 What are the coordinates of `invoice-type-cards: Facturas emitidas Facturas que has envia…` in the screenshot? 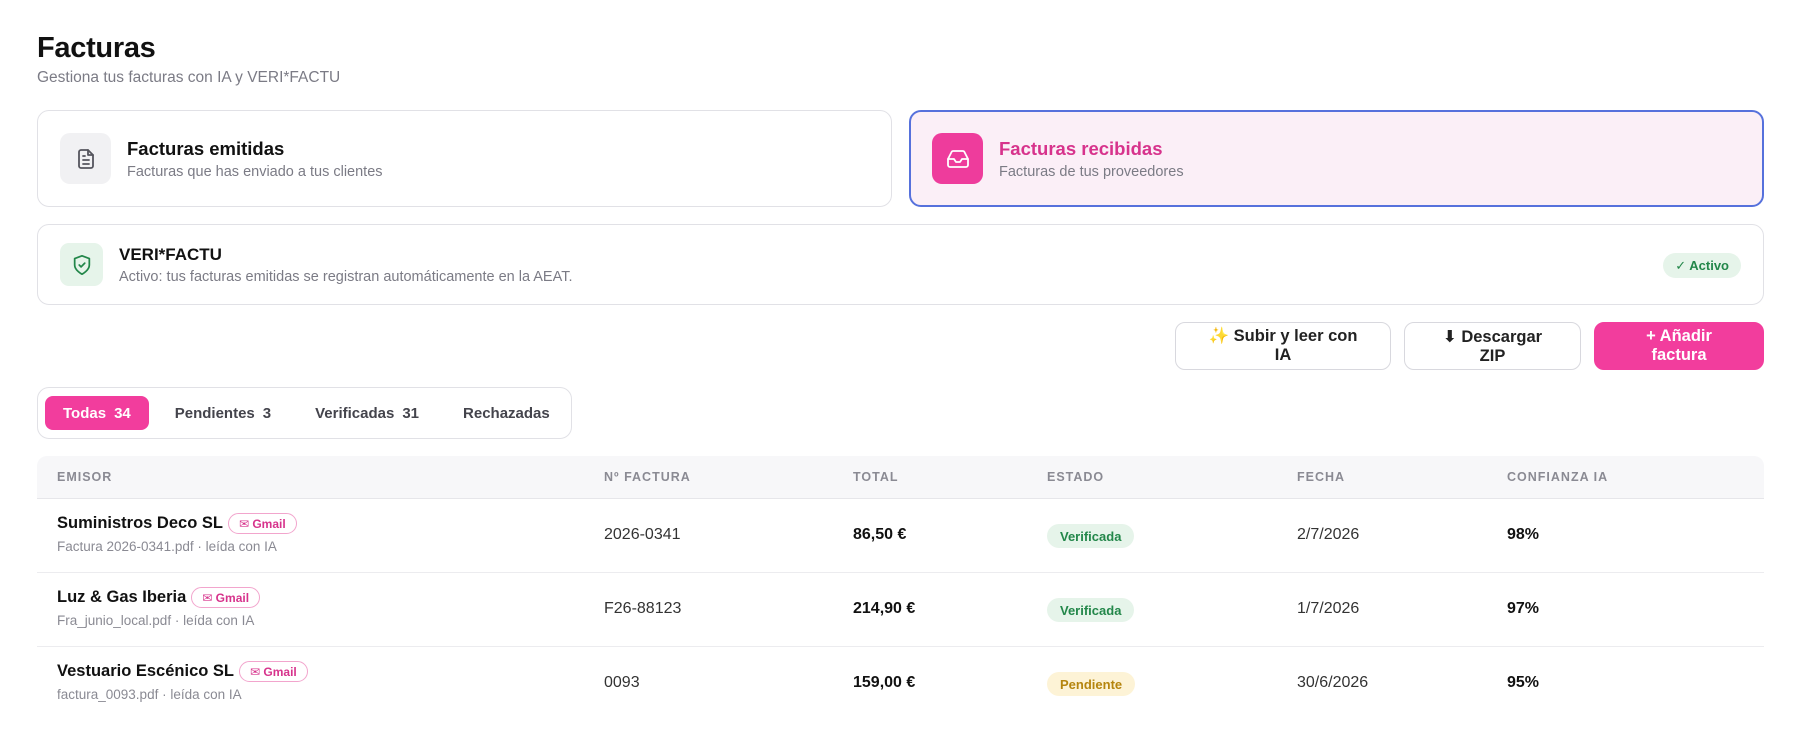 It's located at (900, 158).